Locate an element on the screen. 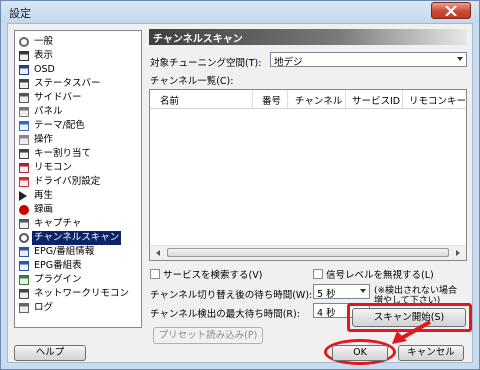 This screenshot has width=480, height=370. channel-list-header: 名前 番号 チャンネル サービスID リモコンキー is located at coordinates (308, 99).